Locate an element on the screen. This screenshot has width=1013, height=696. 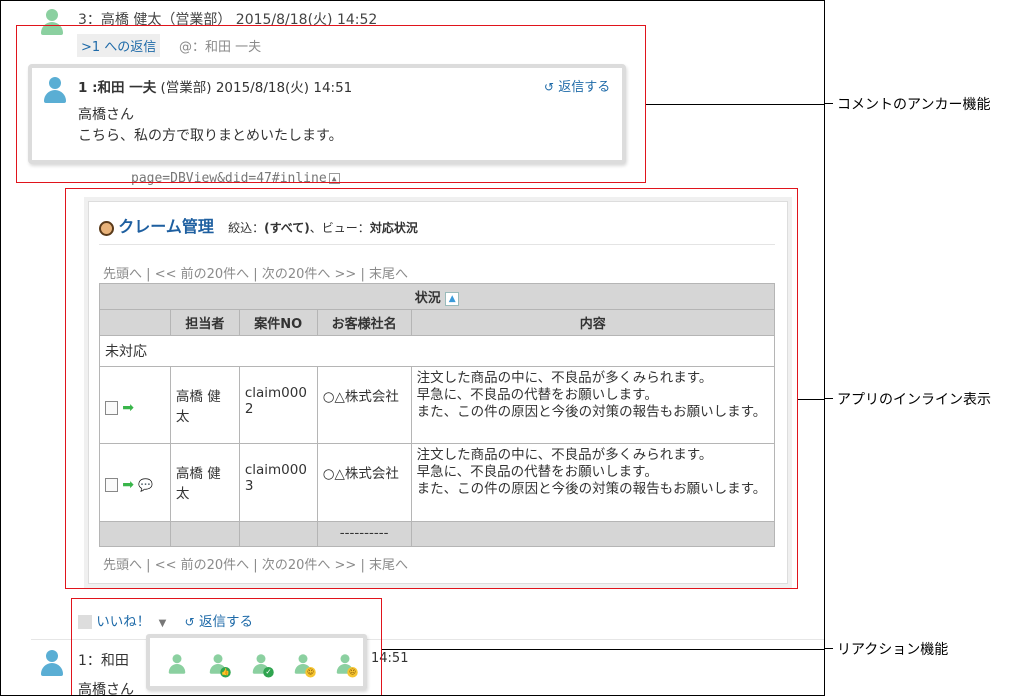
anchor-callout-line-ext is located at coordinates (829, 103).